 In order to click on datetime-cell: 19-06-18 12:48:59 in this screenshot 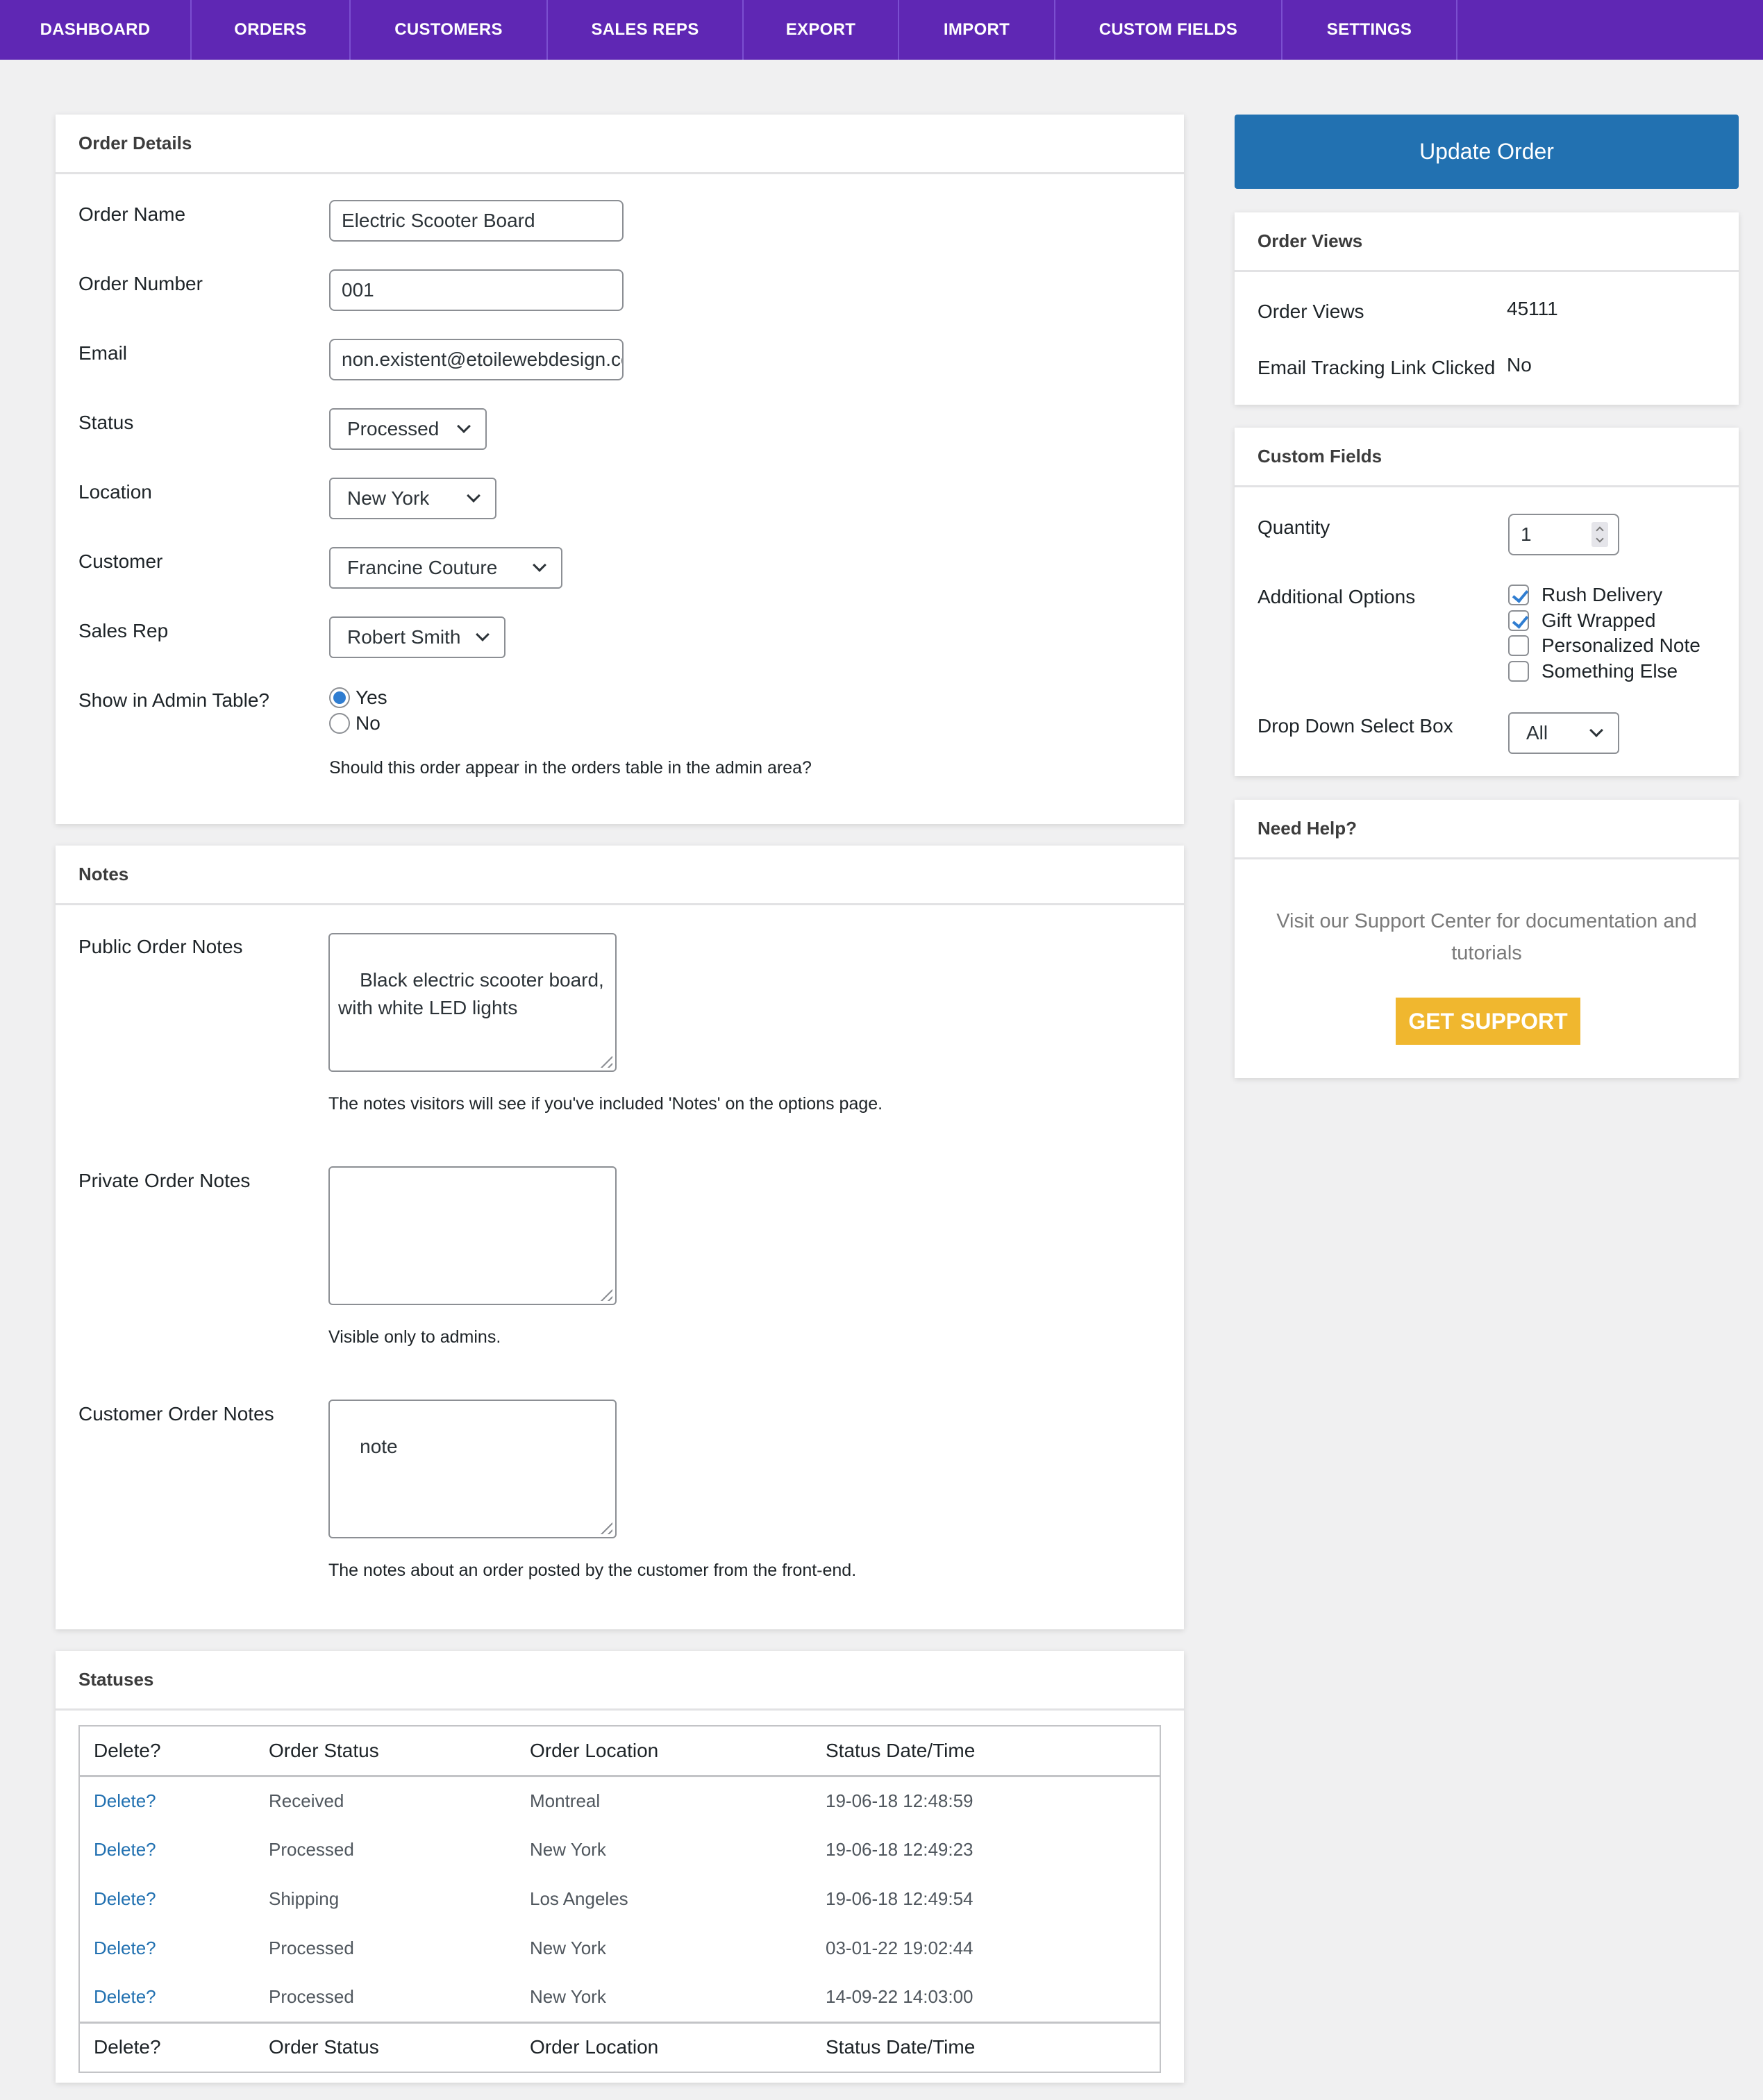, I will do `click(900, 1800)`.